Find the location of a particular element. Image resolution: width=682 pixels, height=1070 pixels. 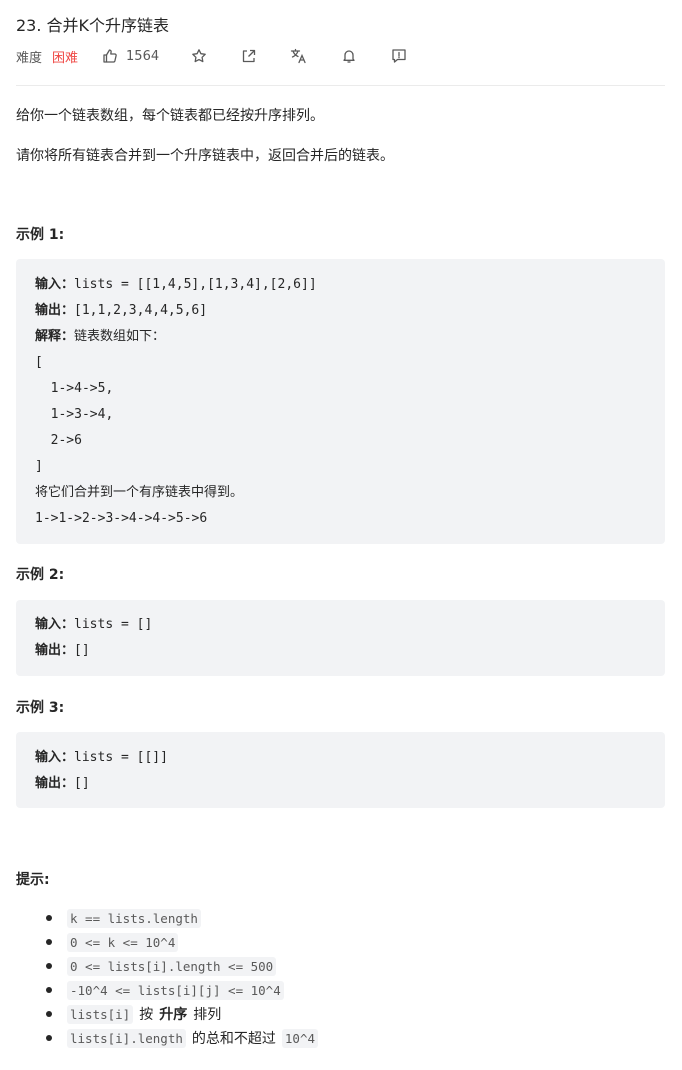

hint-code: 0 <= k <= 10^4 is located at coordinates (123, 942).